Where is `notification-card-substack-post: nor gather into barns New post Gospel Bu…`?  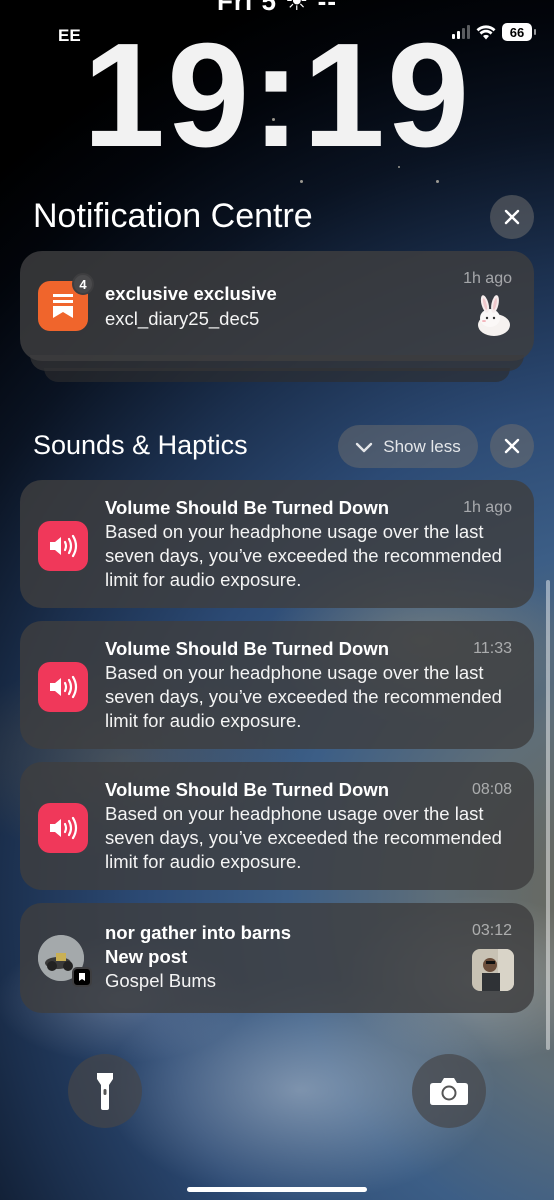 notification-card-substack-post: nor gather into barns New post Gospel Bu… is located at coordinates (277, 958).